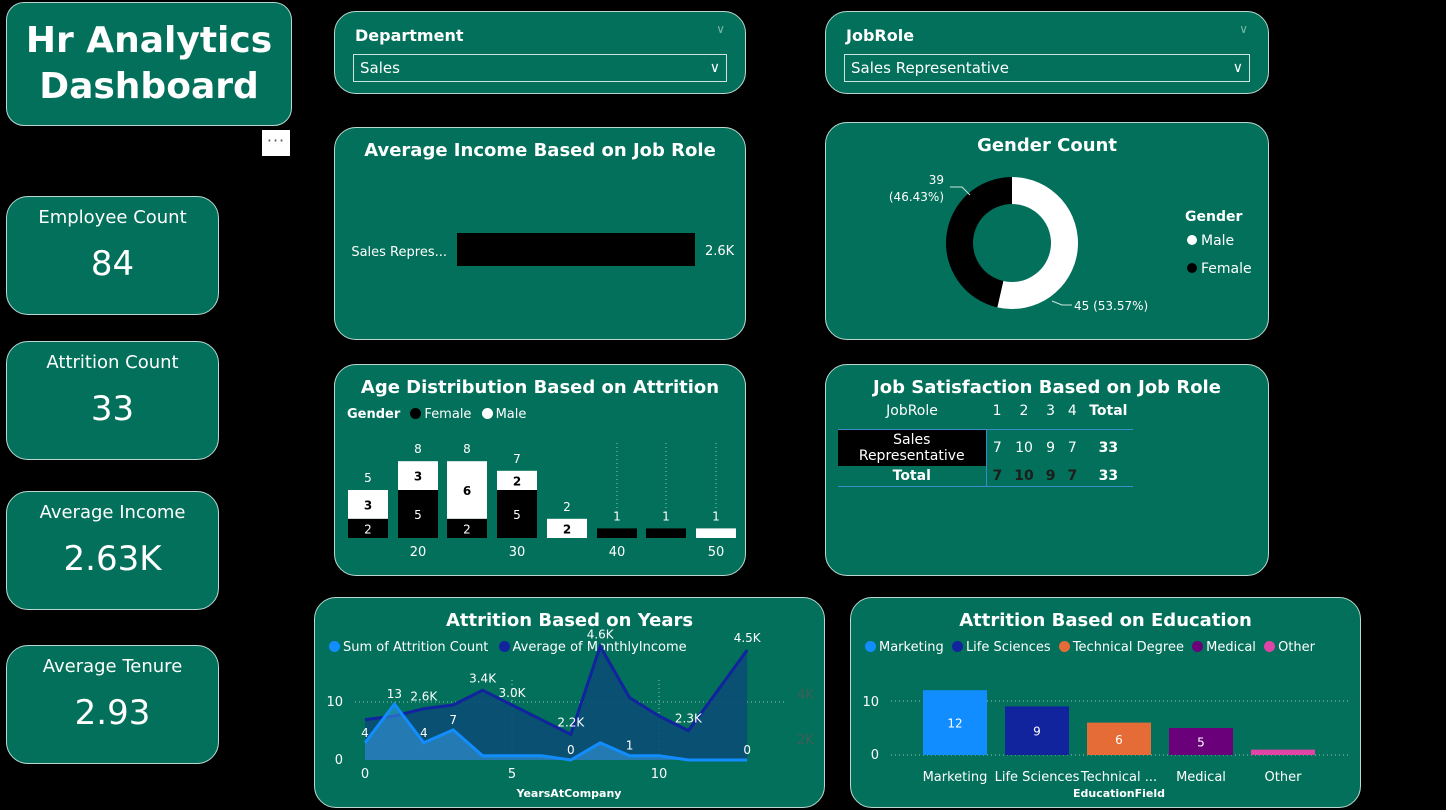  I want to click on dashboard-title-card: Hr Analytics Dashboard, so click(149, 64).